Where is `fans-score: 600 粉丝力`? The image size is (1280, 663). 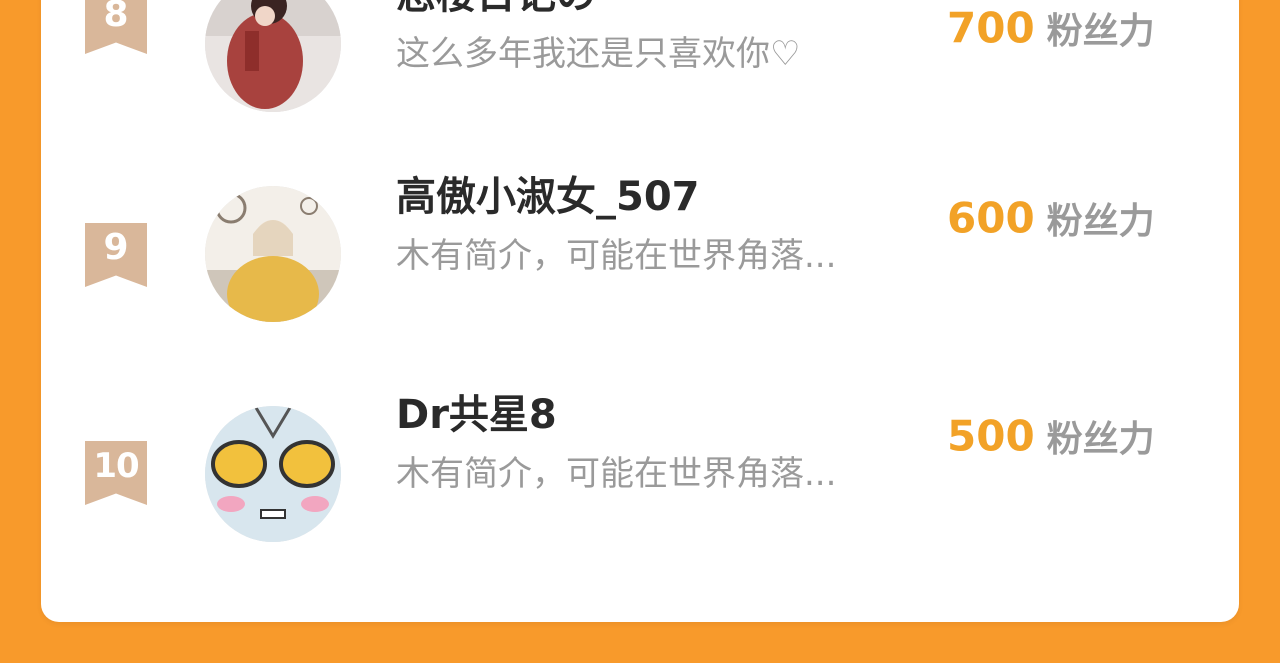
fans-score: 600 粉丝力 is located at coordinates (1051, 218).